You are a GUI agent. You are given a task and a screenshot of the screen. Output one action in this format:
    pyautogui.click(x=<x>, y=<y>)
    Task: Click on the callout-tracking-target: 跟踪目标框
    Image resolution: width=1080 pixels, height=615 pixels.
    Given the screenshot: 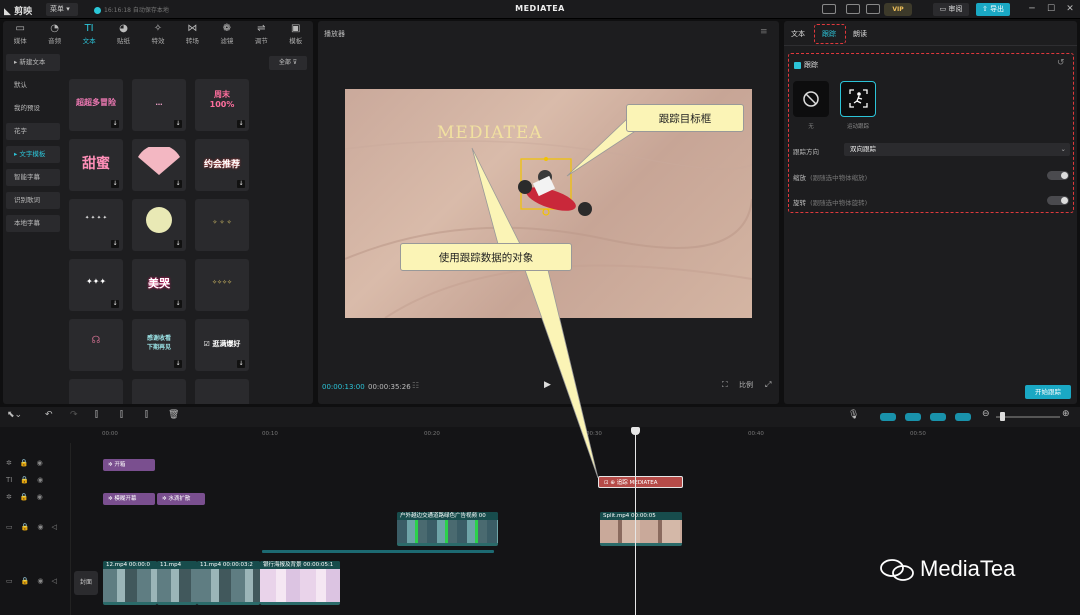 What is the action you would take?
    pyautogui.click(x=685, y=118)
    